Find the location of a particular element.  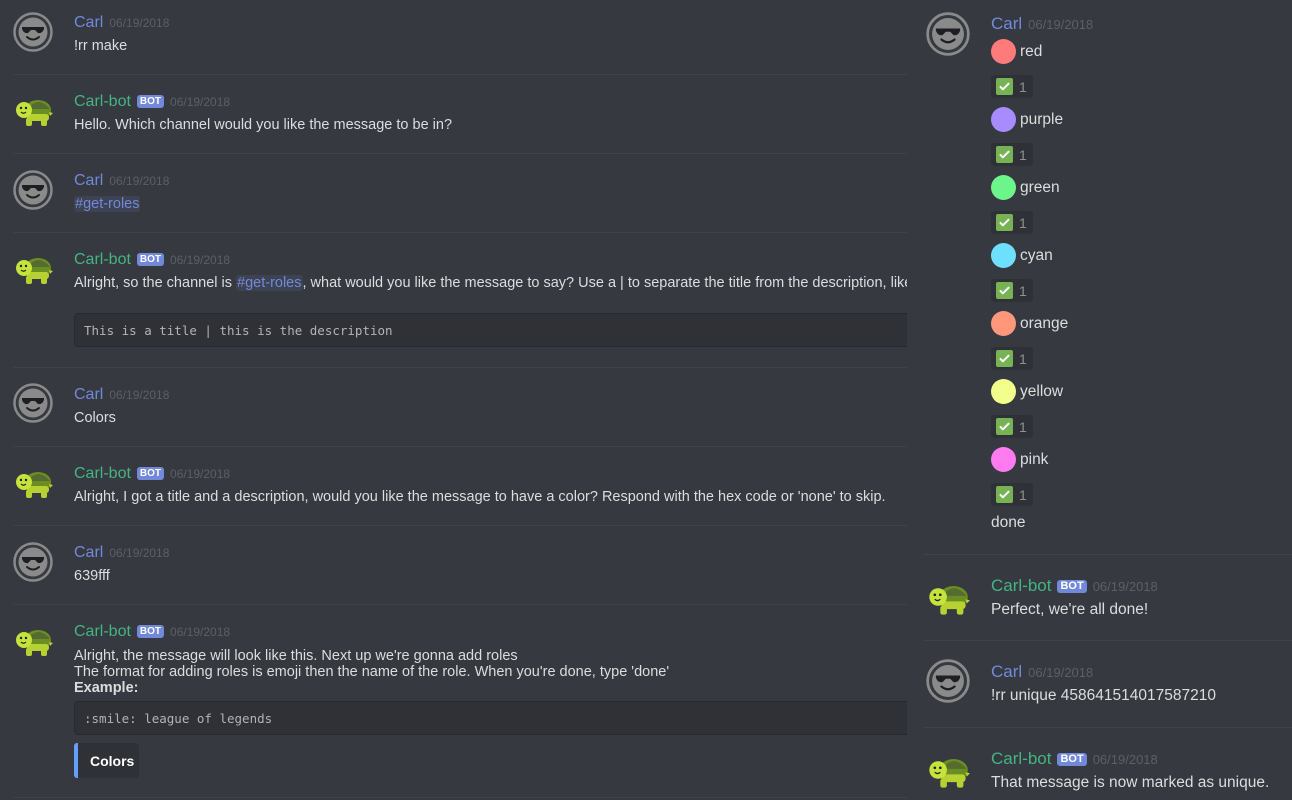

role-name: pink is located at coordinates (1034, 459).